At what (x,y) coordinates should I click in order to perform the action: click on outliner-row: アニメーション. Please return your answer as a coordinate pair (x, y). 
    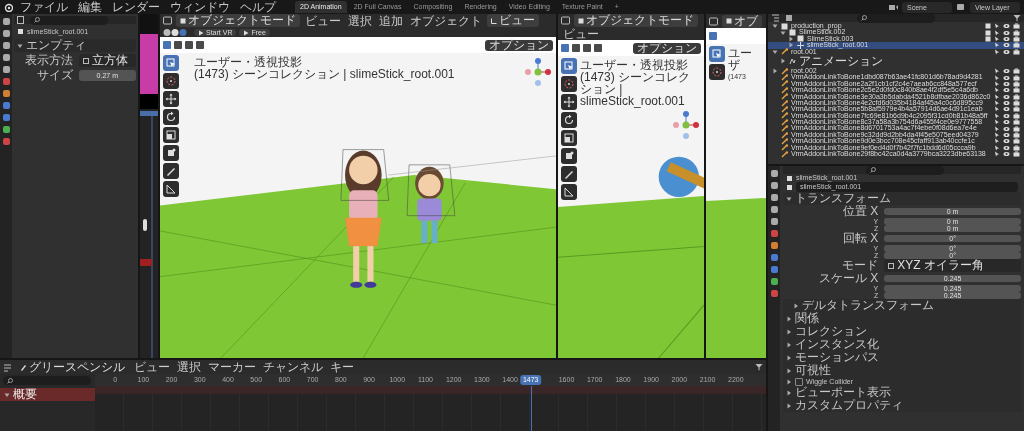
    Looking at the image, I should click on (896, 61).